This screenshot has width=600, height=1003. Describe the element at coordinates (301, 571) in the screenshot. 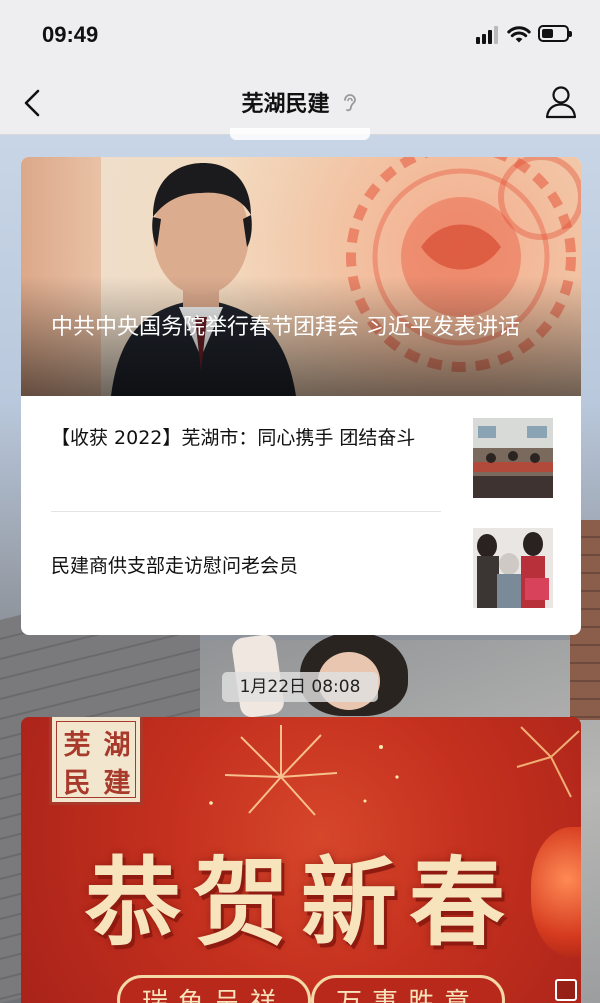

I see `list-item: 民建商供支部走访慰问老会员` at that location.